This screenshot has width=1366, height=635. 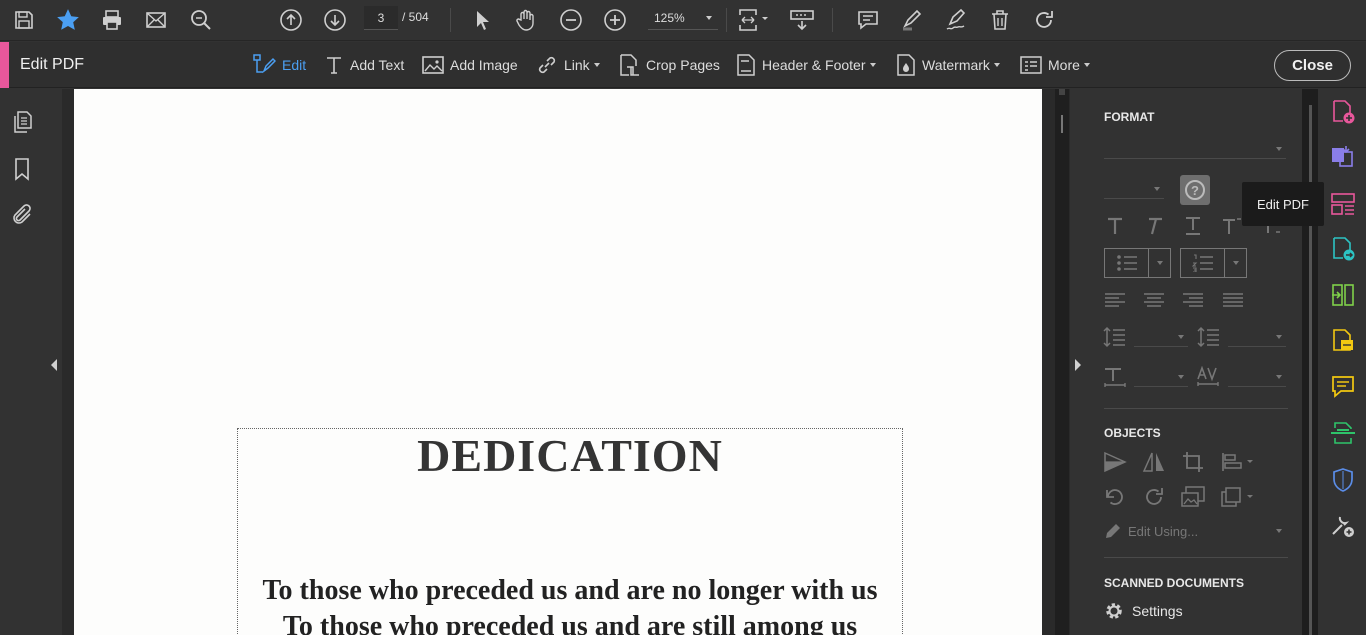 What do you see at coordinates (1115, 337) in the screenshot?
I see `line-spacing-icon` at bounding box center [1115, 337].